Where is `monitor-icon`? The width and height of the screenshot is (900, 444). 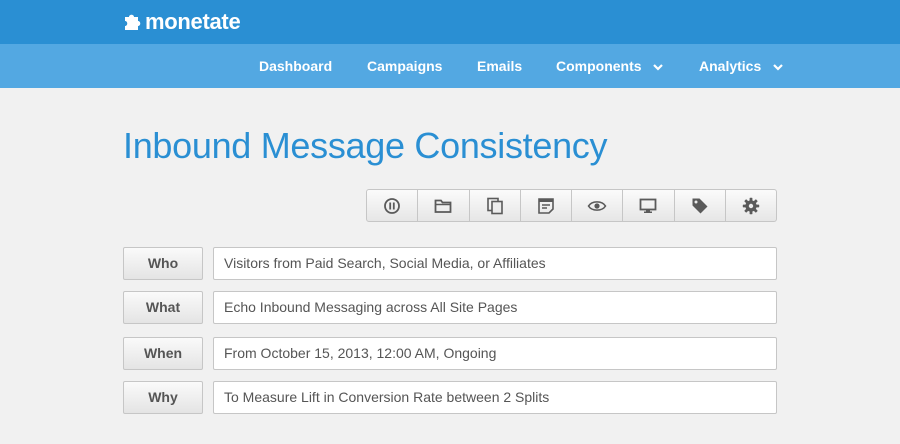
monitor-icon is located at coordinates (648, 206).